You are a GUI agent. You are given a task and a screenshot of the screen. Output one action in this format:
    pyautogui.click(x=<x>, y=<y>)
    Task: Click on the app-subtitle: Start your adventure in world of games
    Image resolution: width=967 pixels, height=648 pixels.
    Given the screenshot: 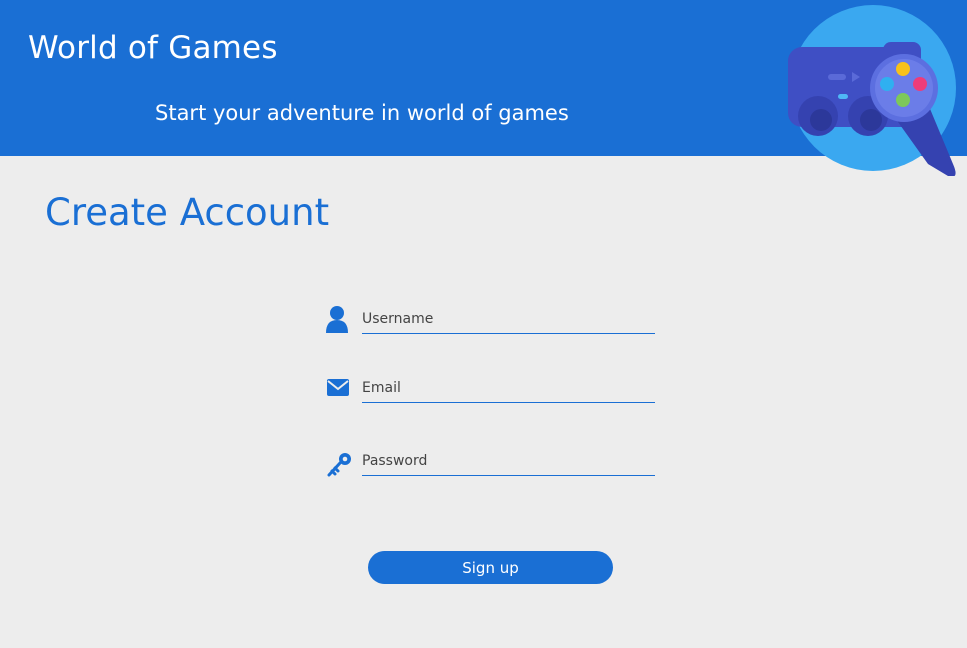 What is the action you would take?
    pyautogui.click(x=362, y=113)
    